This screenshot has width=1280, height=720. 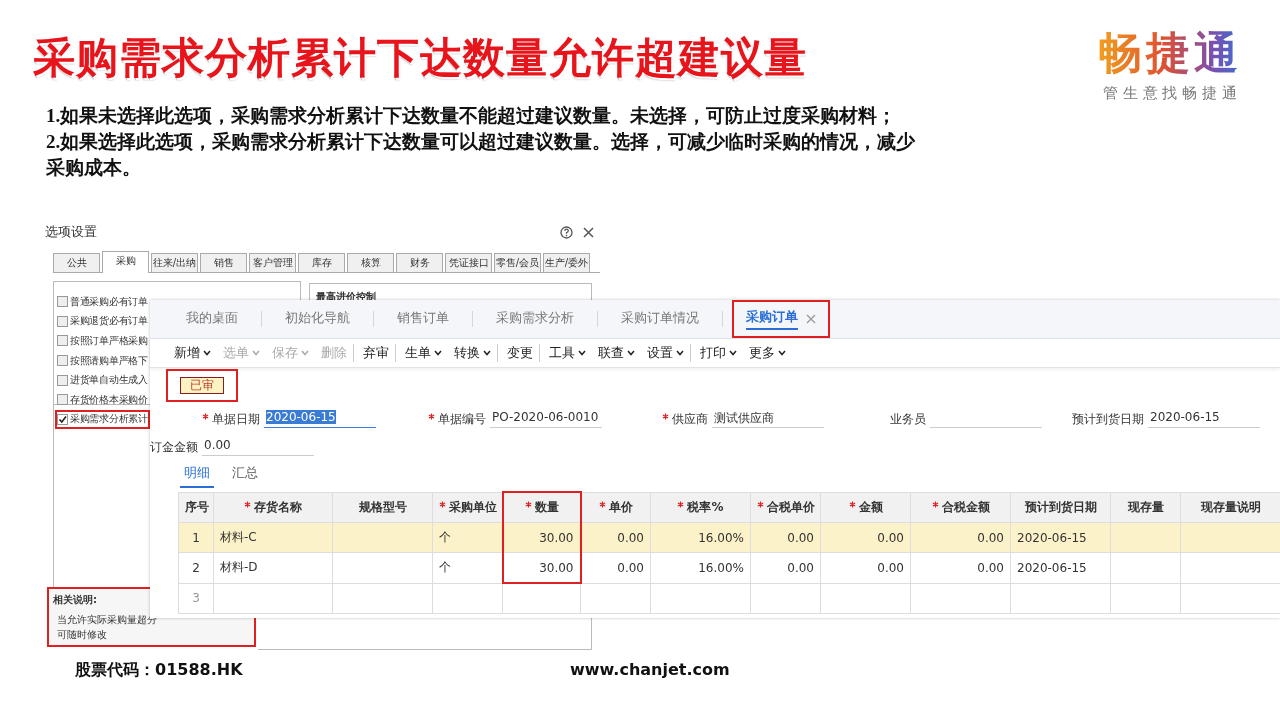 What do you see at coordinates (567, 353) in the screenshot?
I see `toolbar-button: 工具` at bounding box center [567, 353].